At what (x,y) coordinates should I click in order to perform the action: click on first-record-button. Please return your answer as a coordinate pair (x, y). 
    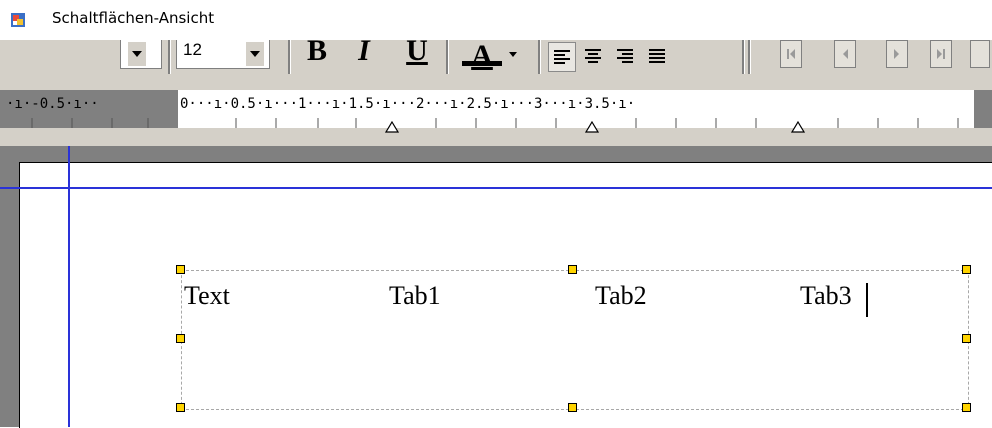
    Looking at the image, I should click on (791, 54).